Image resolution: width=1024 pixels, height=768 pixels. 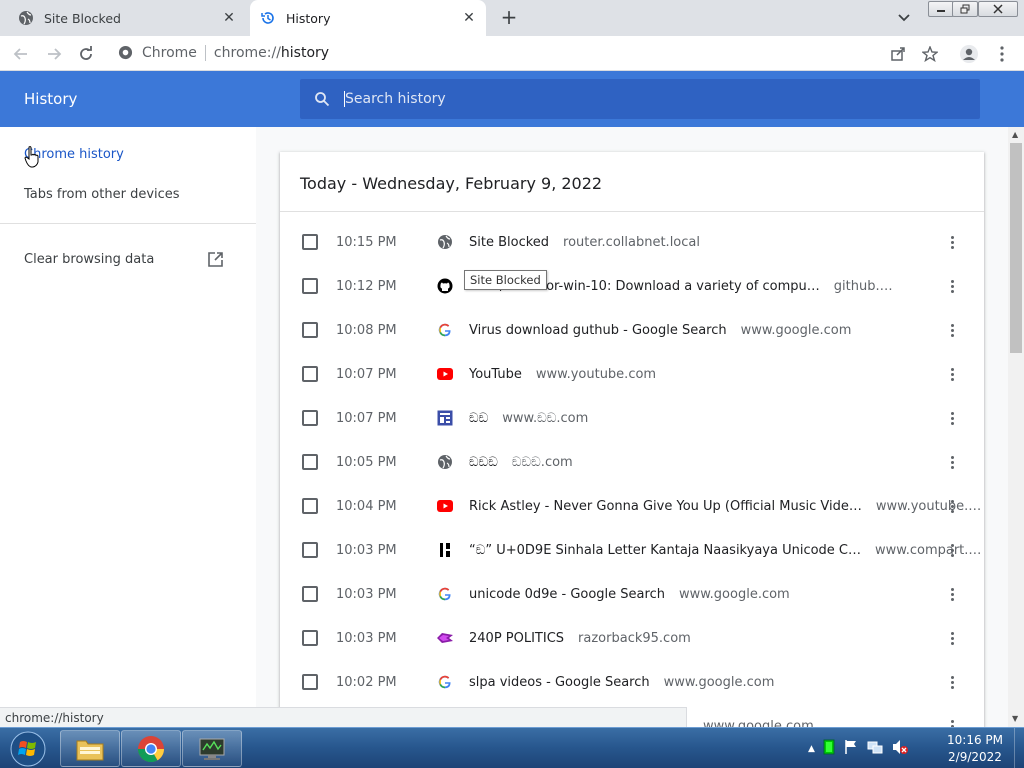 What do you see at coordinates (1015, 134) in the screenshot?
I see `scroll-up-arrow-icon: ▲` at bounding box center [1015, 134].